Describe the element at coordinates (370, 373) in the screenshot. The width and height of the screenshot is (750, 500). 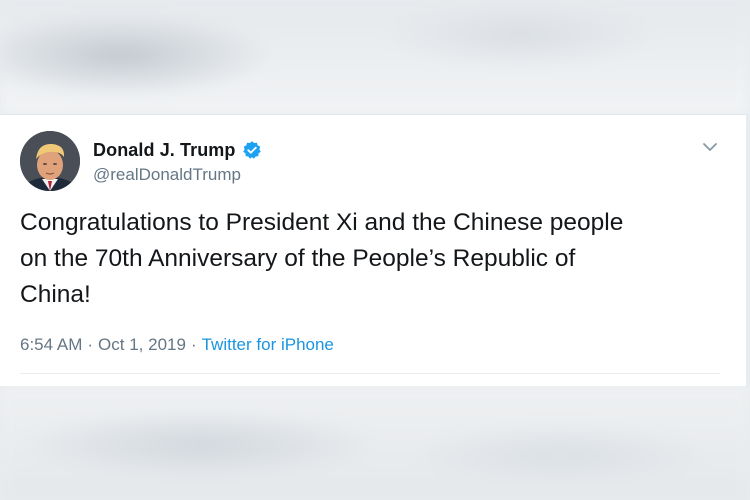
I see `divider` at that location.